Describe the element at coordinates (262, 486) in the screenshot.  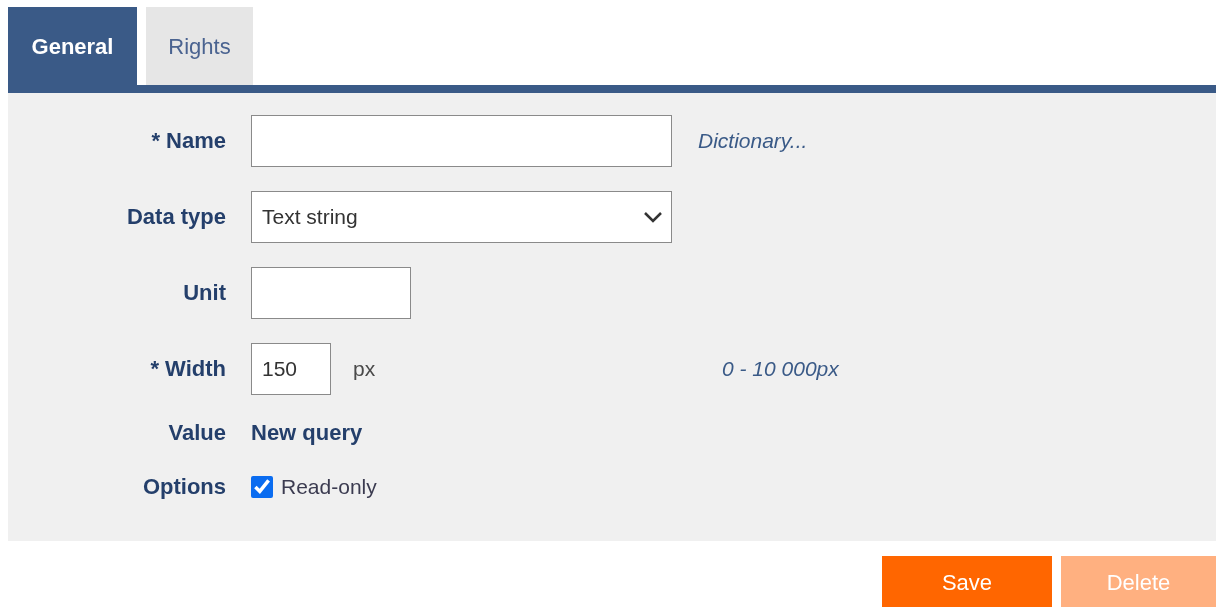
I see `checkbox` at that location.